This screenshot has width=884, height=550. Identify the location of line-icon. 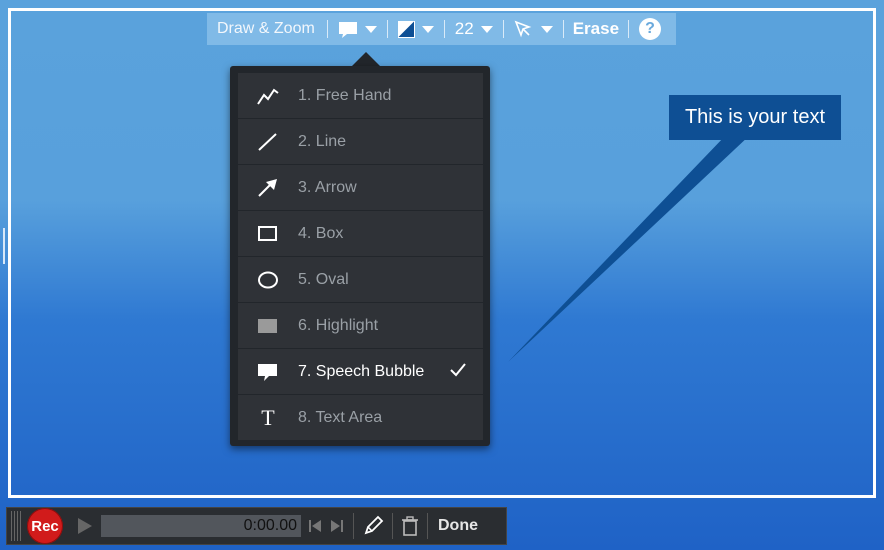
(267, 141).